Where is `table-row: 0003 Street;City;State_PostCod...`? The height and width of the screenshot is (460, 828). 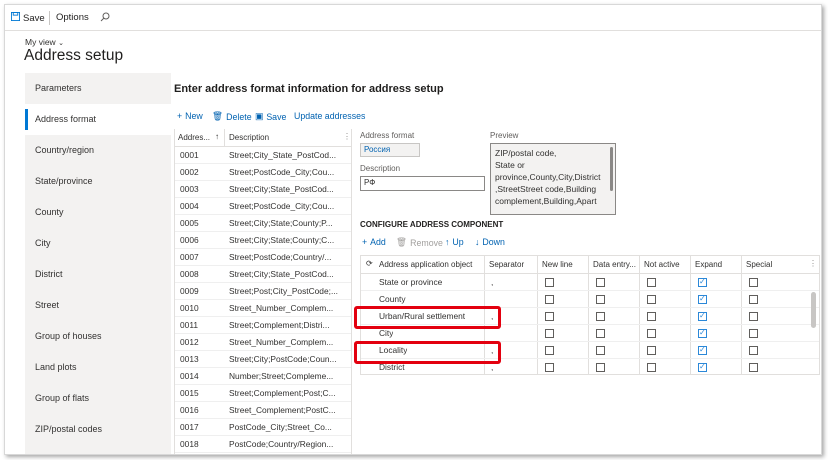
table-row: 0003 Street;City;State_PostCod... is located at coordinates (263, 189).